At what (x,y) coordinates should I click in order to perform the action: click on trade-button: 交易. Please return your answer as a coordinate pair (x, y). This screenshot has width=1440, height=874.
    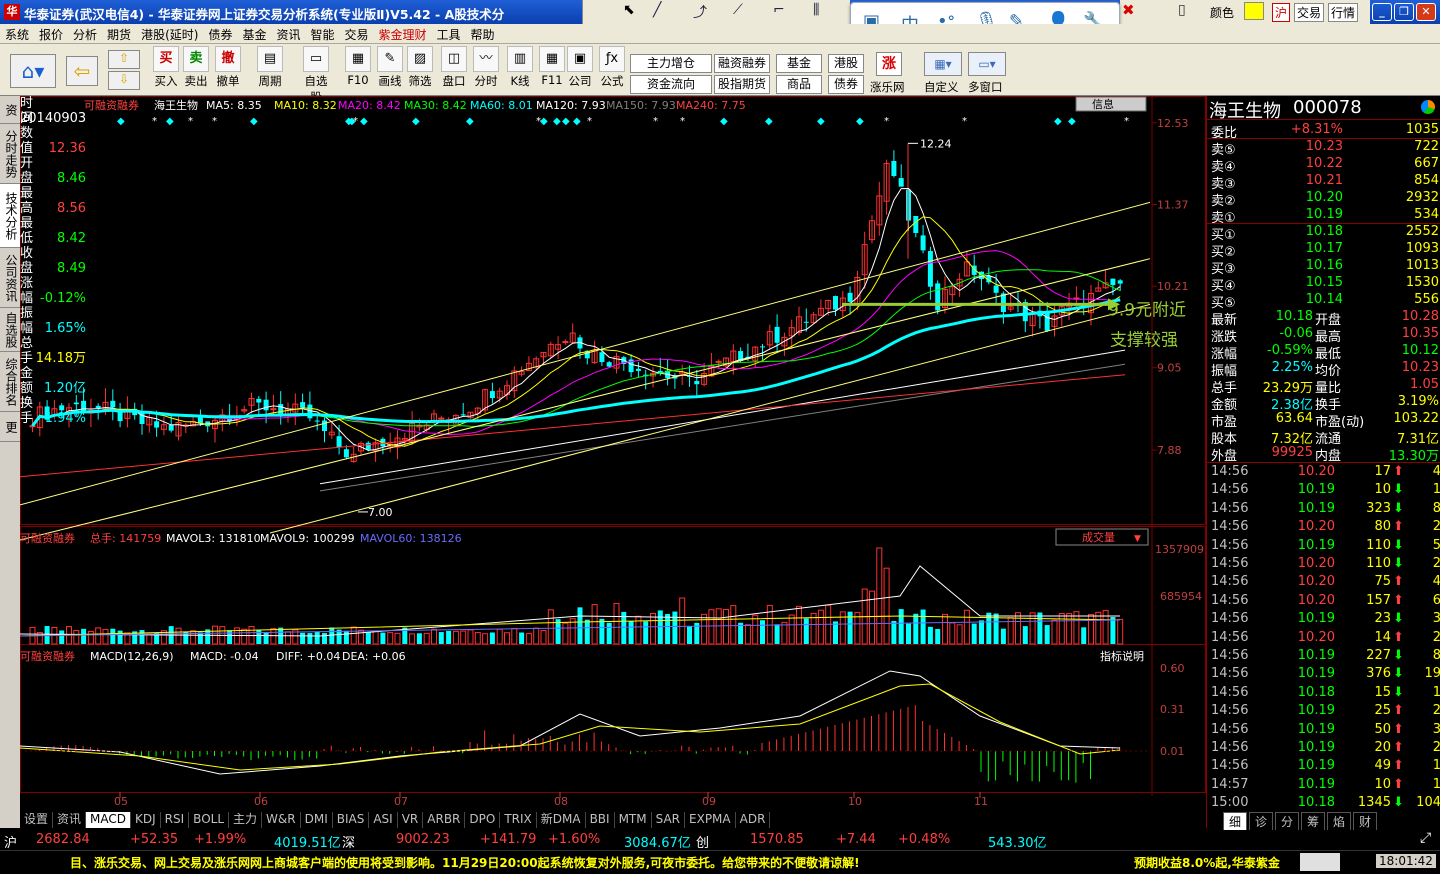
    Looking at the image, I should click on (1309, 12).